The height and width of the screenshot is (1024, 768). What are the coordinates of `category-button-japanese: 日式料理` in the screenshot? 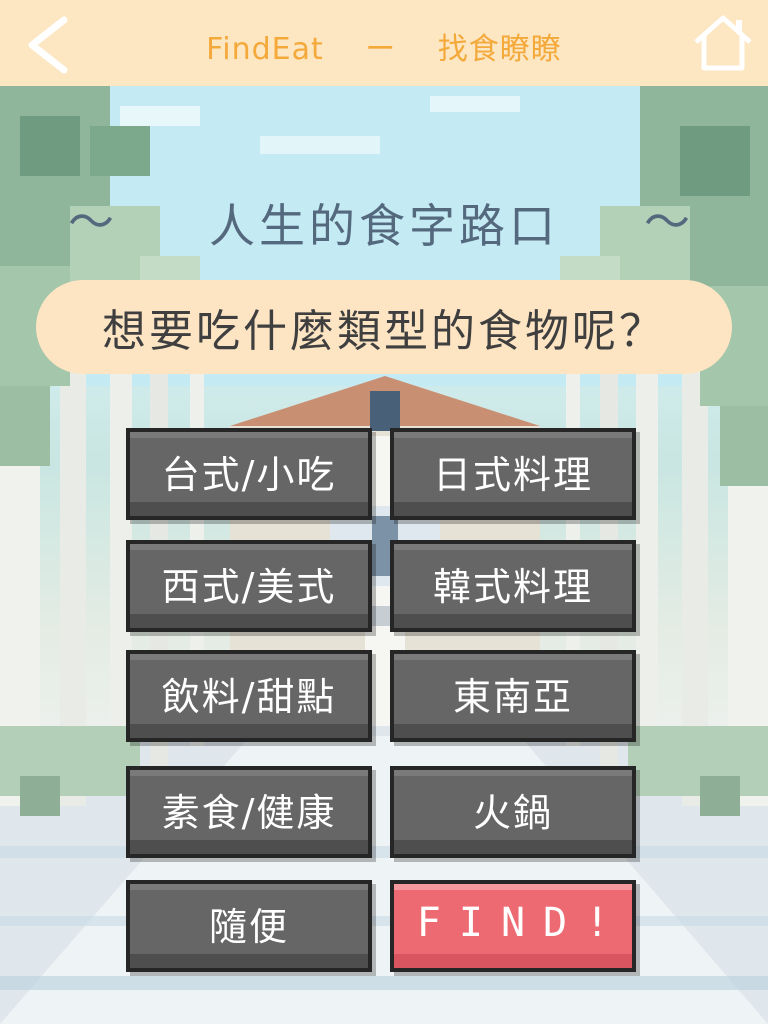 It's located at (513, 474).